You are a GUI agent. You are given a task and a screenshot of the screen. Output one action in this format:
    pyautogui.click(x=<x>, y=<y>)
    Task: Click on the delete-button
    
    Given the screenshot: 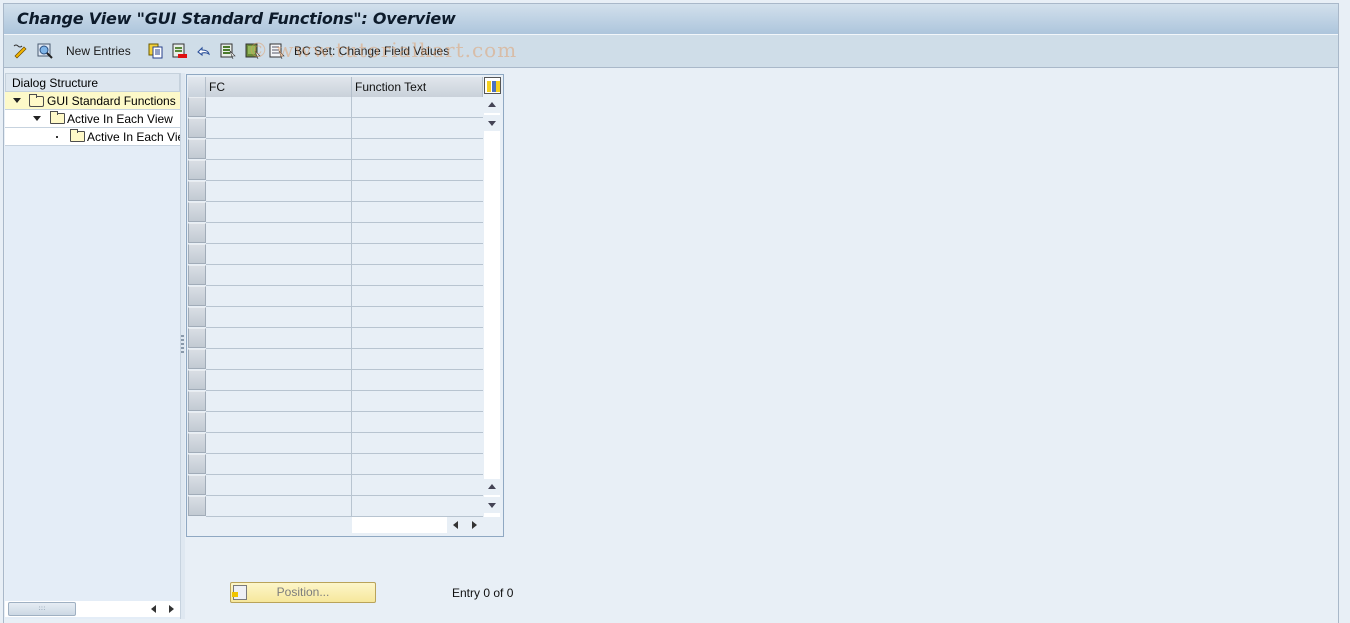 What is the action you would take?
    pyautogui.click(x=180, y=51)
    